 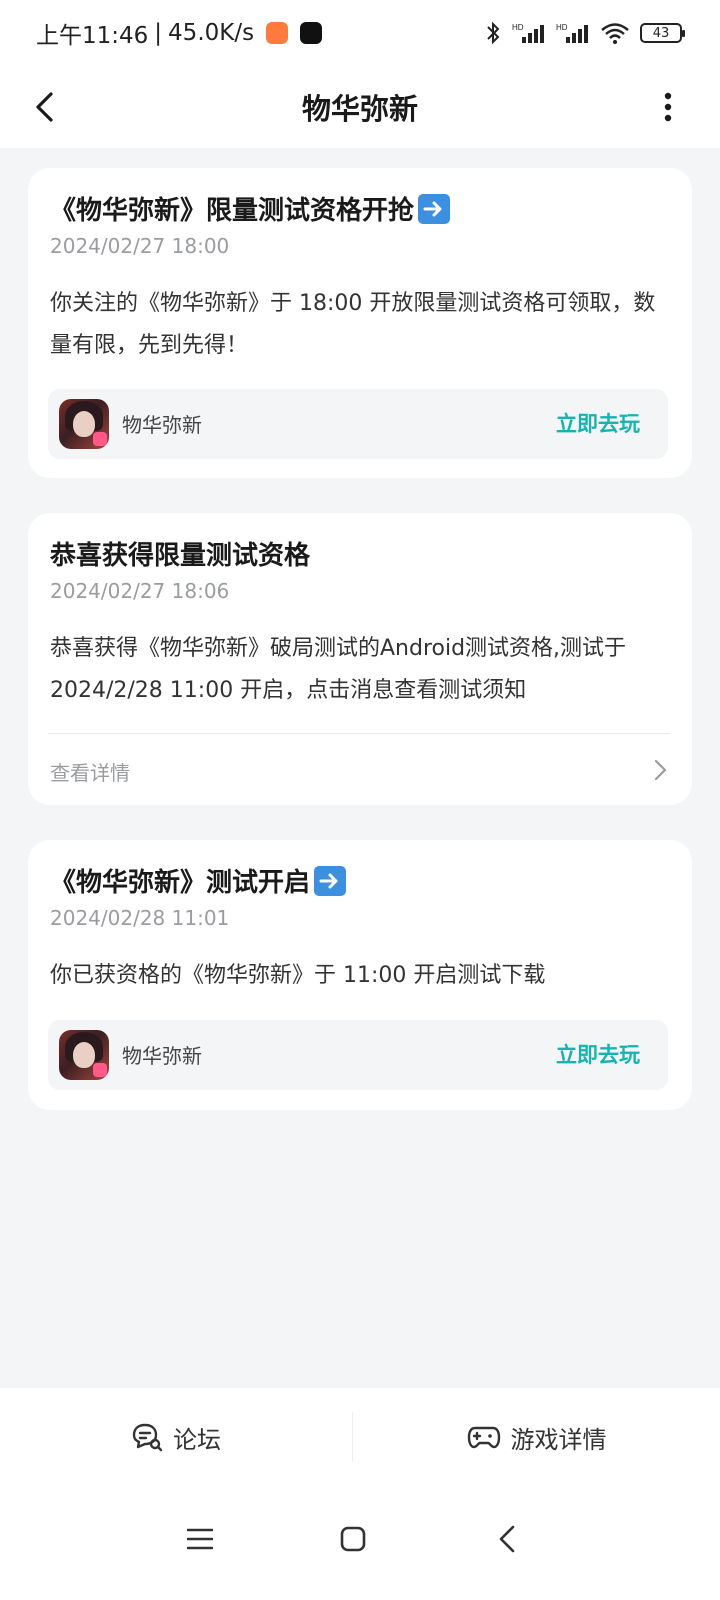 I want to click on chevron-right-icon, so click(x=660, y=770).